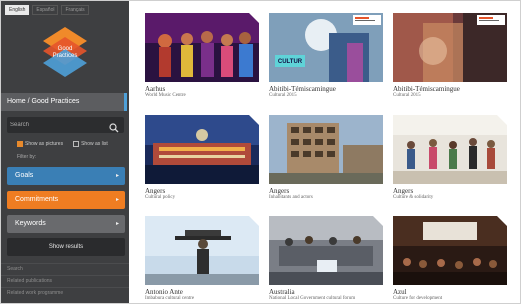 This screenshot has height=304, width=521. What do you see at coordinates (164, 292) in the screenshot?
I see `card-title: Antonio Ante` at bounding box center [164, 292].